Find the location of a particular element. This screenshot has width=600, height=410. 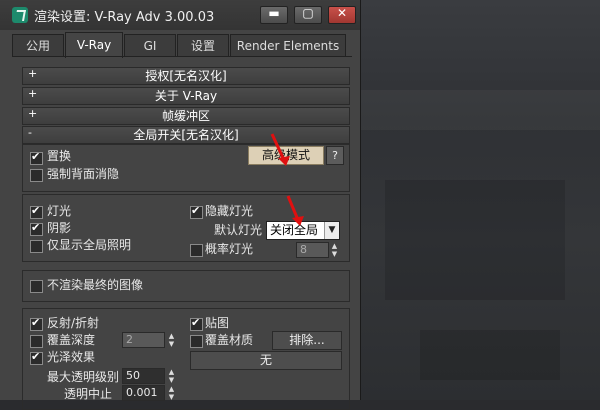

minimize-button: ▬ is located at coordinates (274, 15).